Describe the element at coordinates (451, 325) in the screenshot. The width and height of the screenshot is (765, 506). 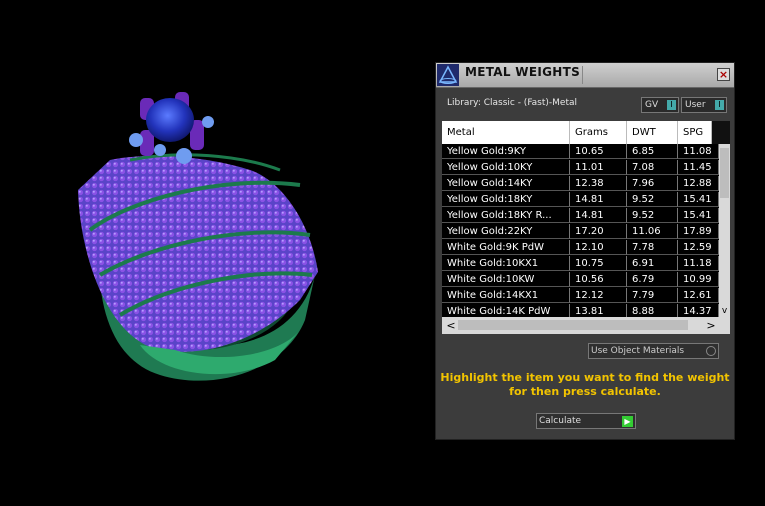
I see `scroll-left-icon: <` at that location.